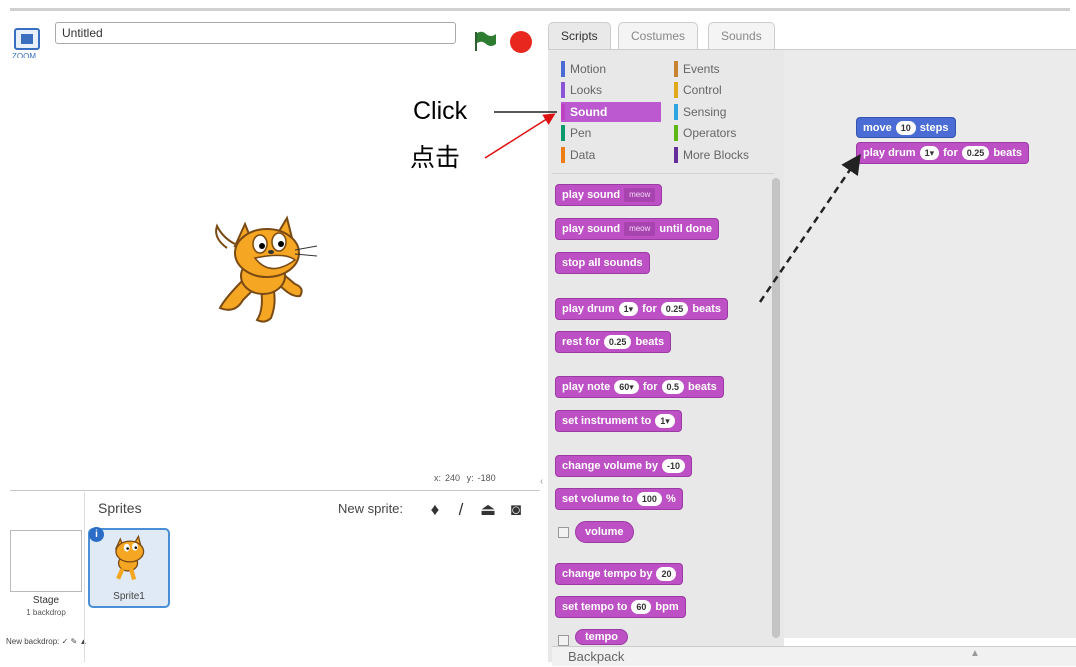 The width and height of the screenshot is (1076, 667). I want to click on y-value: -180, so click(486, 478).